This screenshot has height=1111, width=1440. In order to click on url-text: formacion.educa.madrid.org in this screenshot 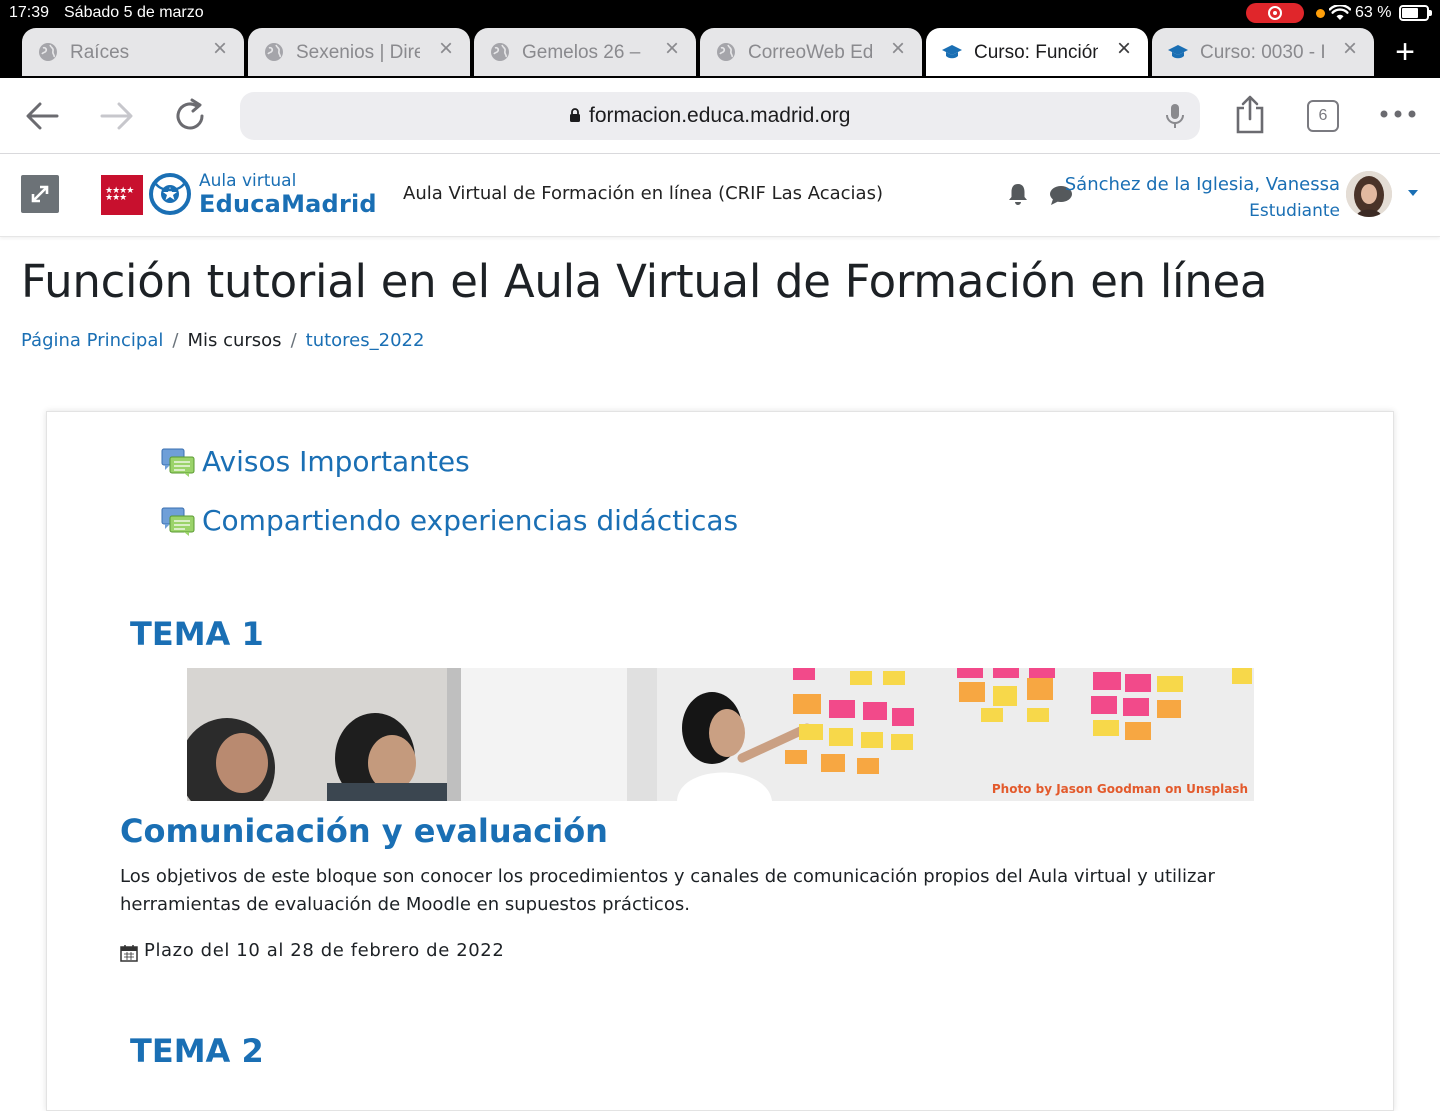, I will do `click(720, 115)`.